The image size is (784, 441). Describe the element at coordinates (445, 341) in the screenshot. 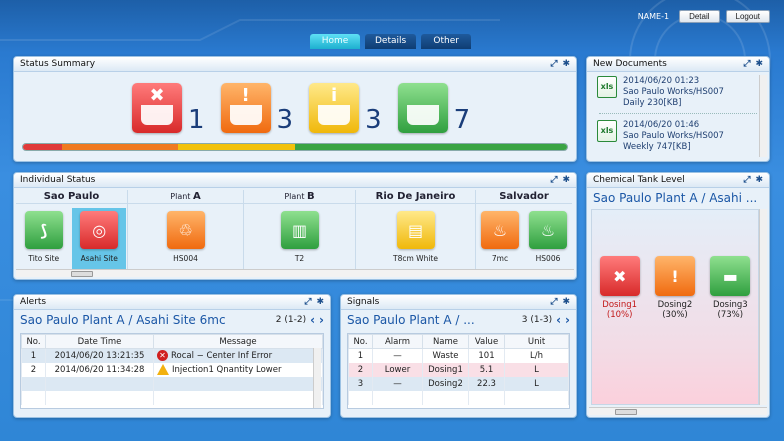

I see `col-name: Name` at that location.